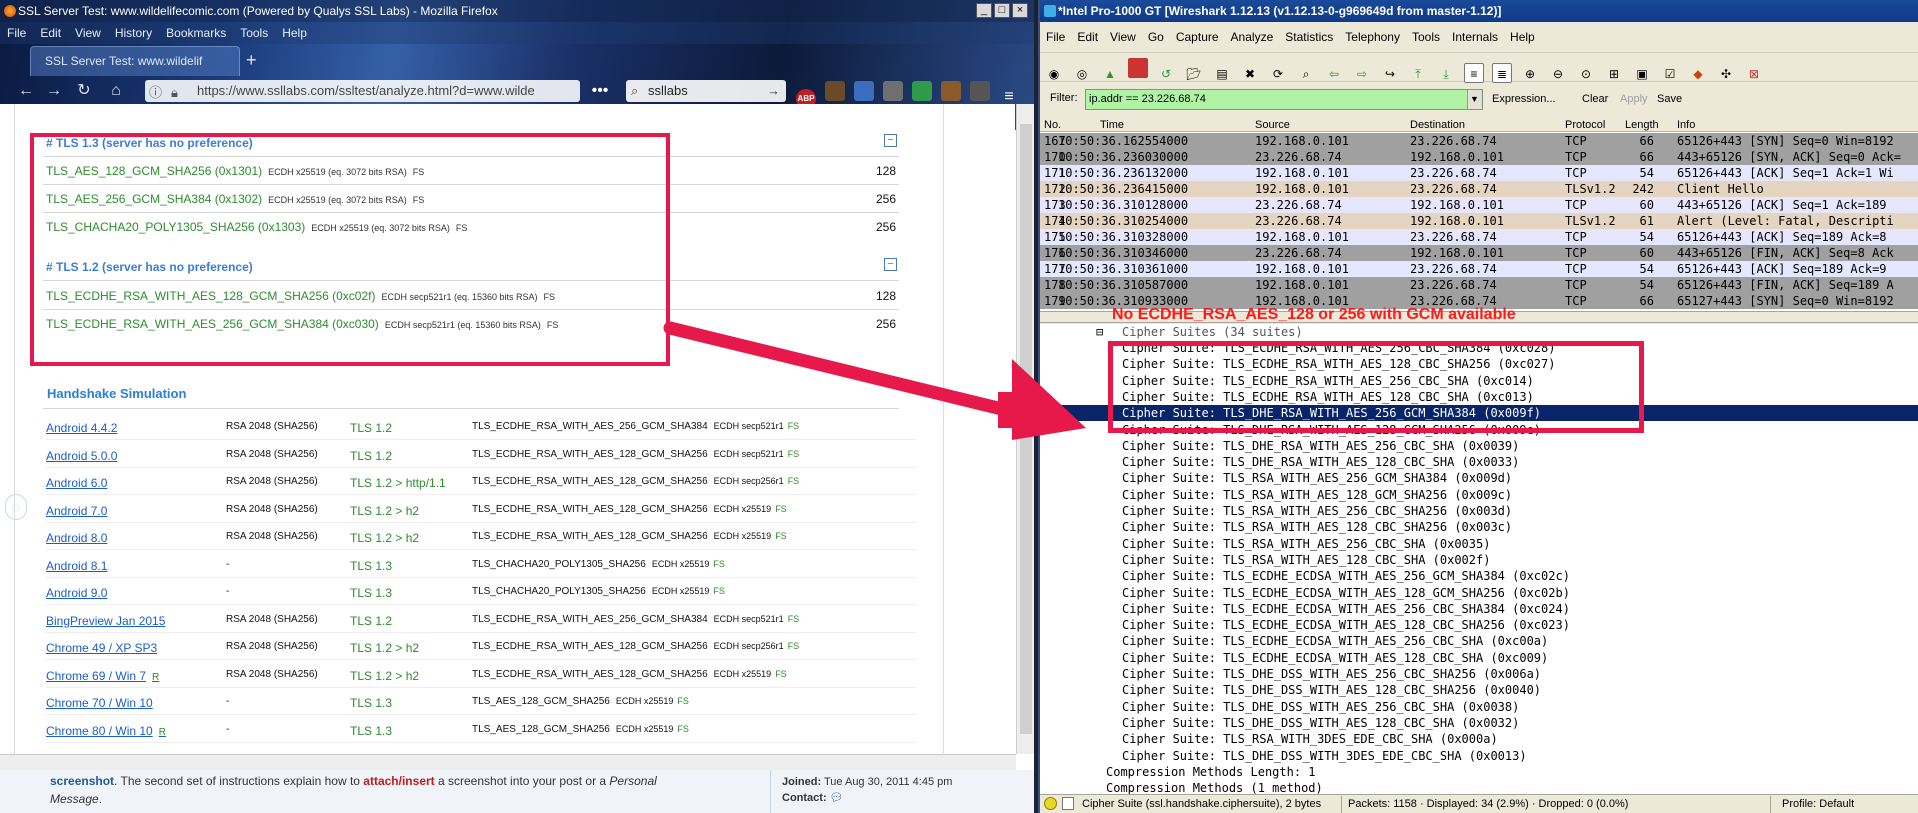  What do you see at coordinates (874, 380) in the screenshot?
I see `annotation-arrow` at bounding box center [874, 380].